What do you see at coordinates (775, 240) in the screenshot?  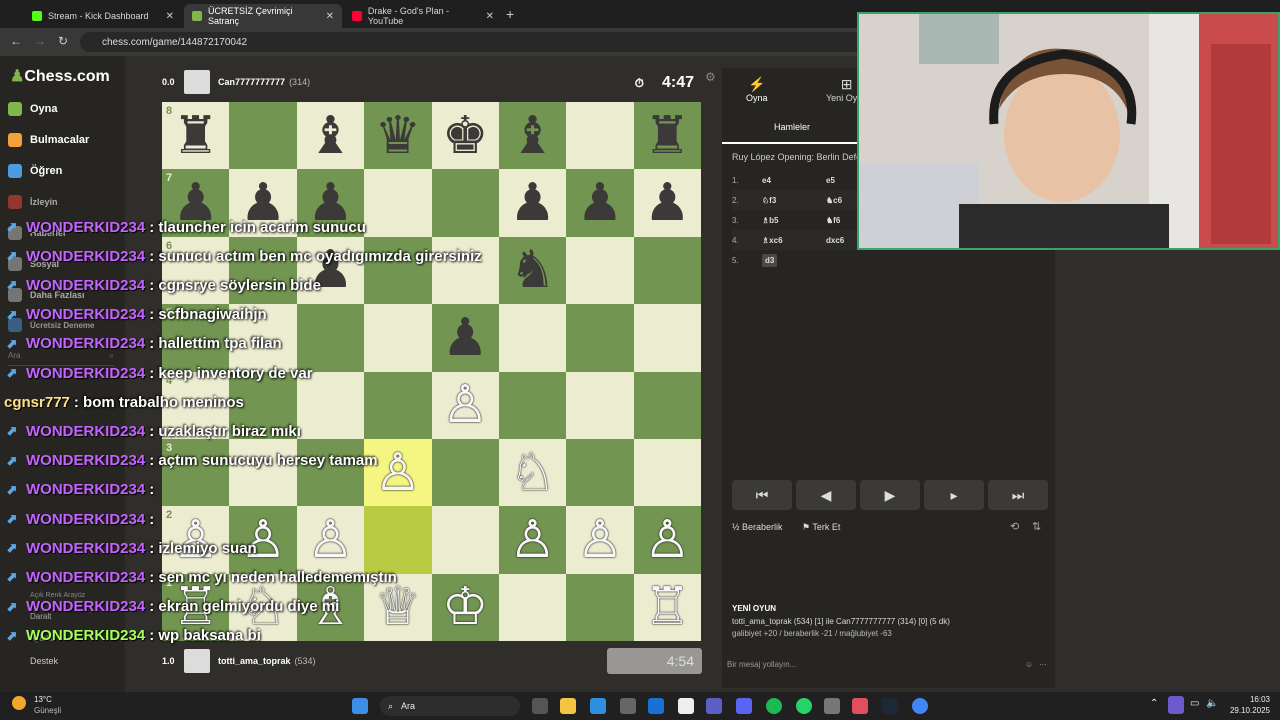 I see `white-move: xc6` at bounding box center [775, 240].